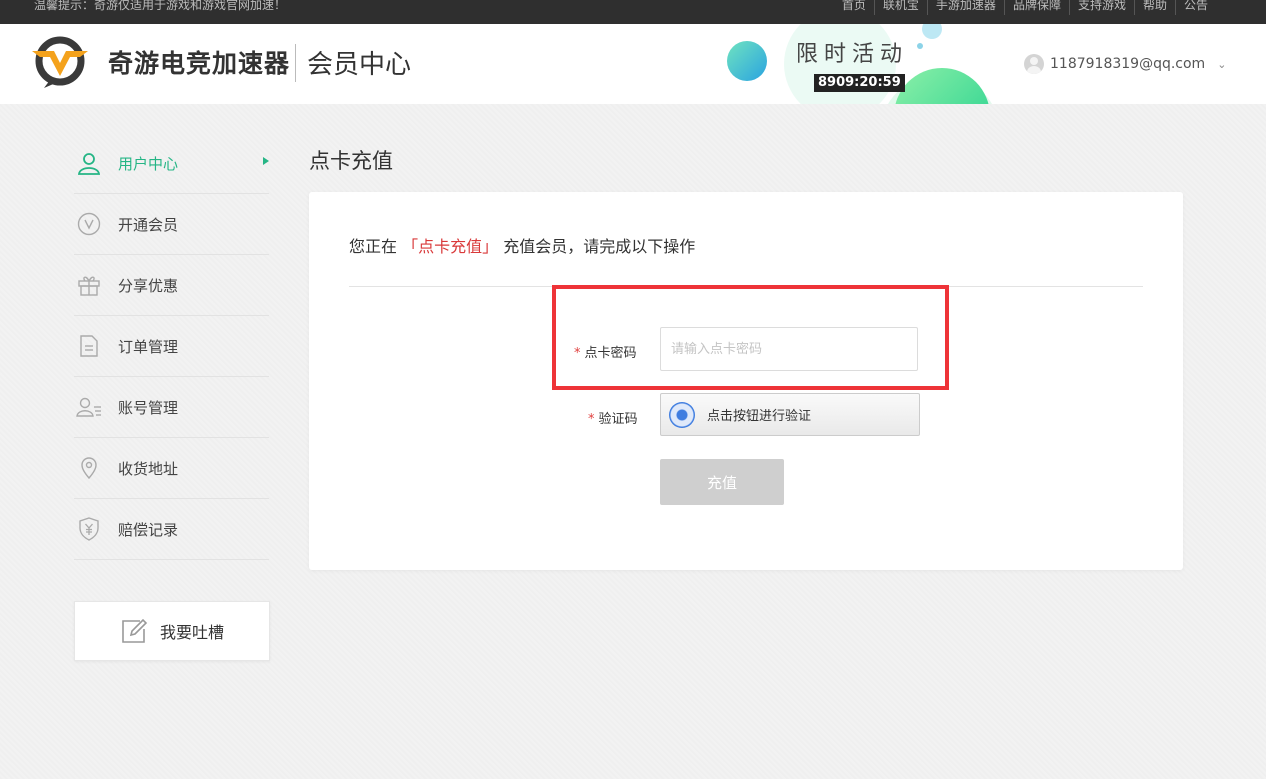  What do you see at coordinates (450, 246) in the screenshot?
I see `intro-highlight: 「点卡充值」` at bounding box center [450, 246].